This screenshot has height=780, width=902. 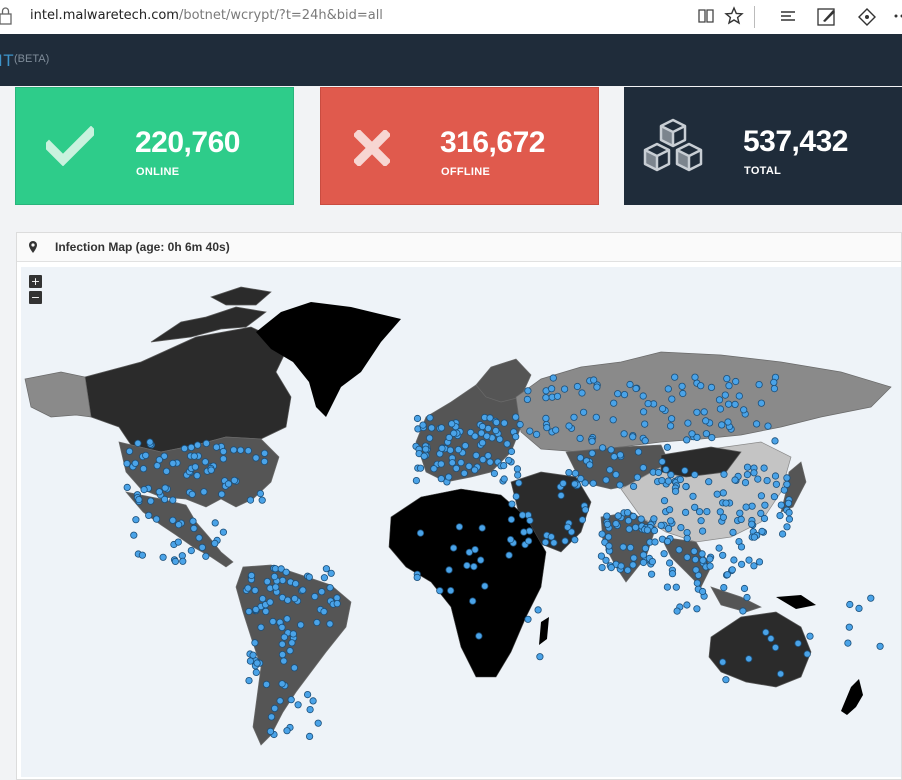 I want to click on region-new-zealand, so click(x=852, y=697).